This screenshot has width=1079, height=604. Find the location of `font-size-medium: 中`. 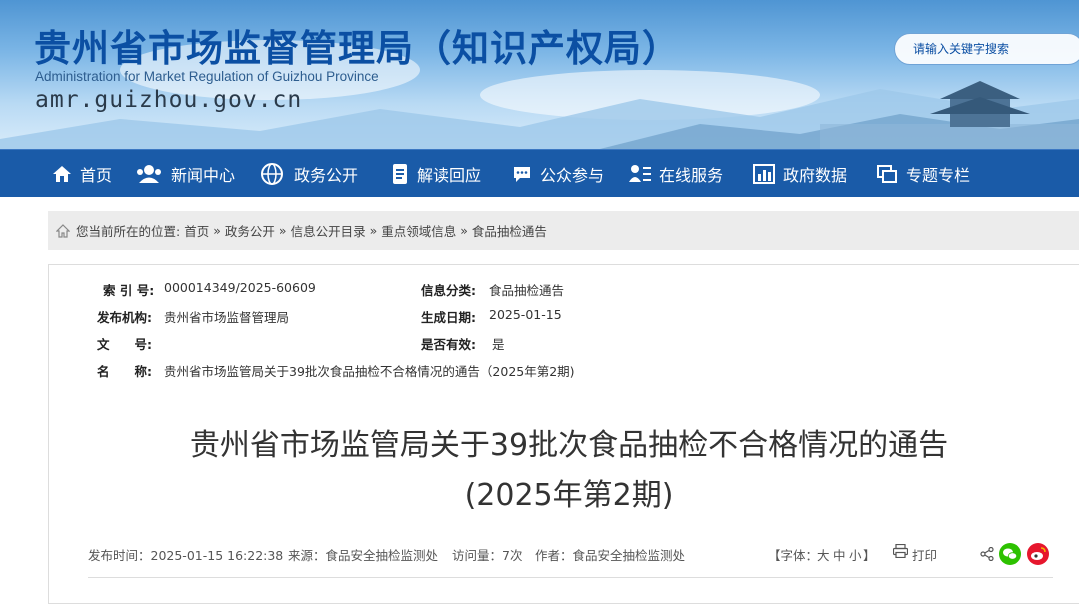

font-size-medium: 中 is located at coordinates (839, 554).